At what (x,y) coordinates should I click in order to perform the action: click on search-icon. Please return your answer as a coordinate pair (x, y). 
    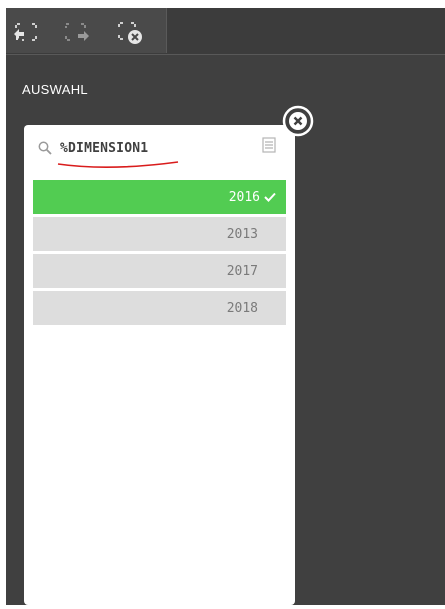
    Looking at the image, I should click on (45, 148).